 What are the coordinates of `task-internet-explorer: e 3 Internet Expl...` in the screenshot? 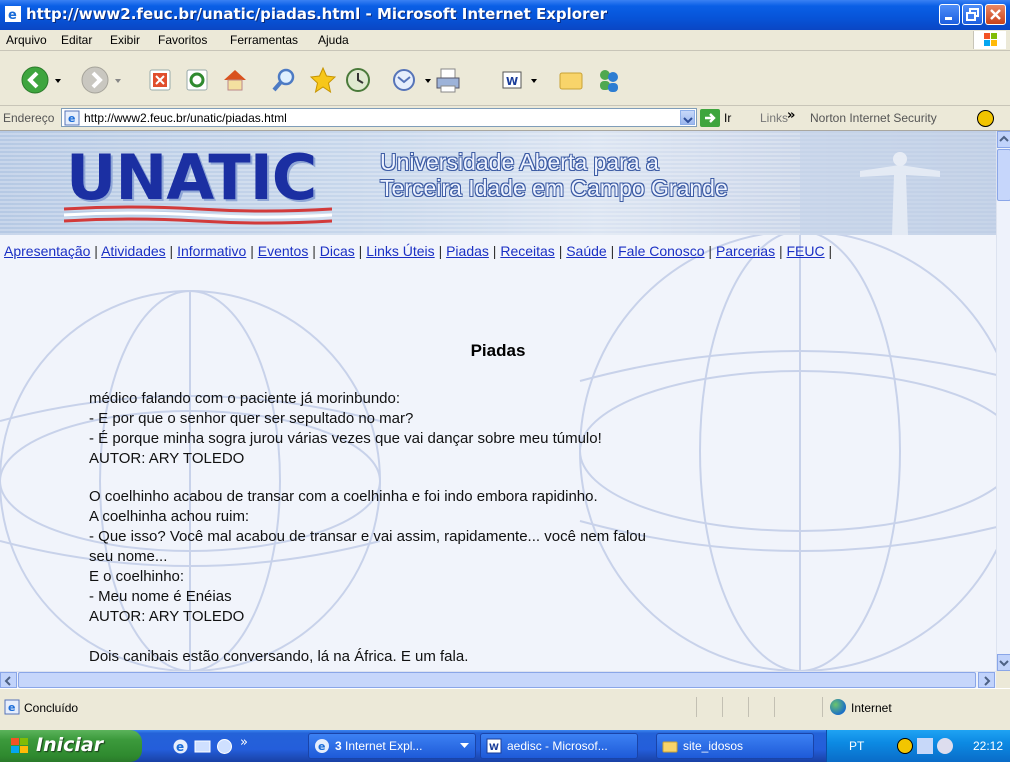 It's located at (392, 746).